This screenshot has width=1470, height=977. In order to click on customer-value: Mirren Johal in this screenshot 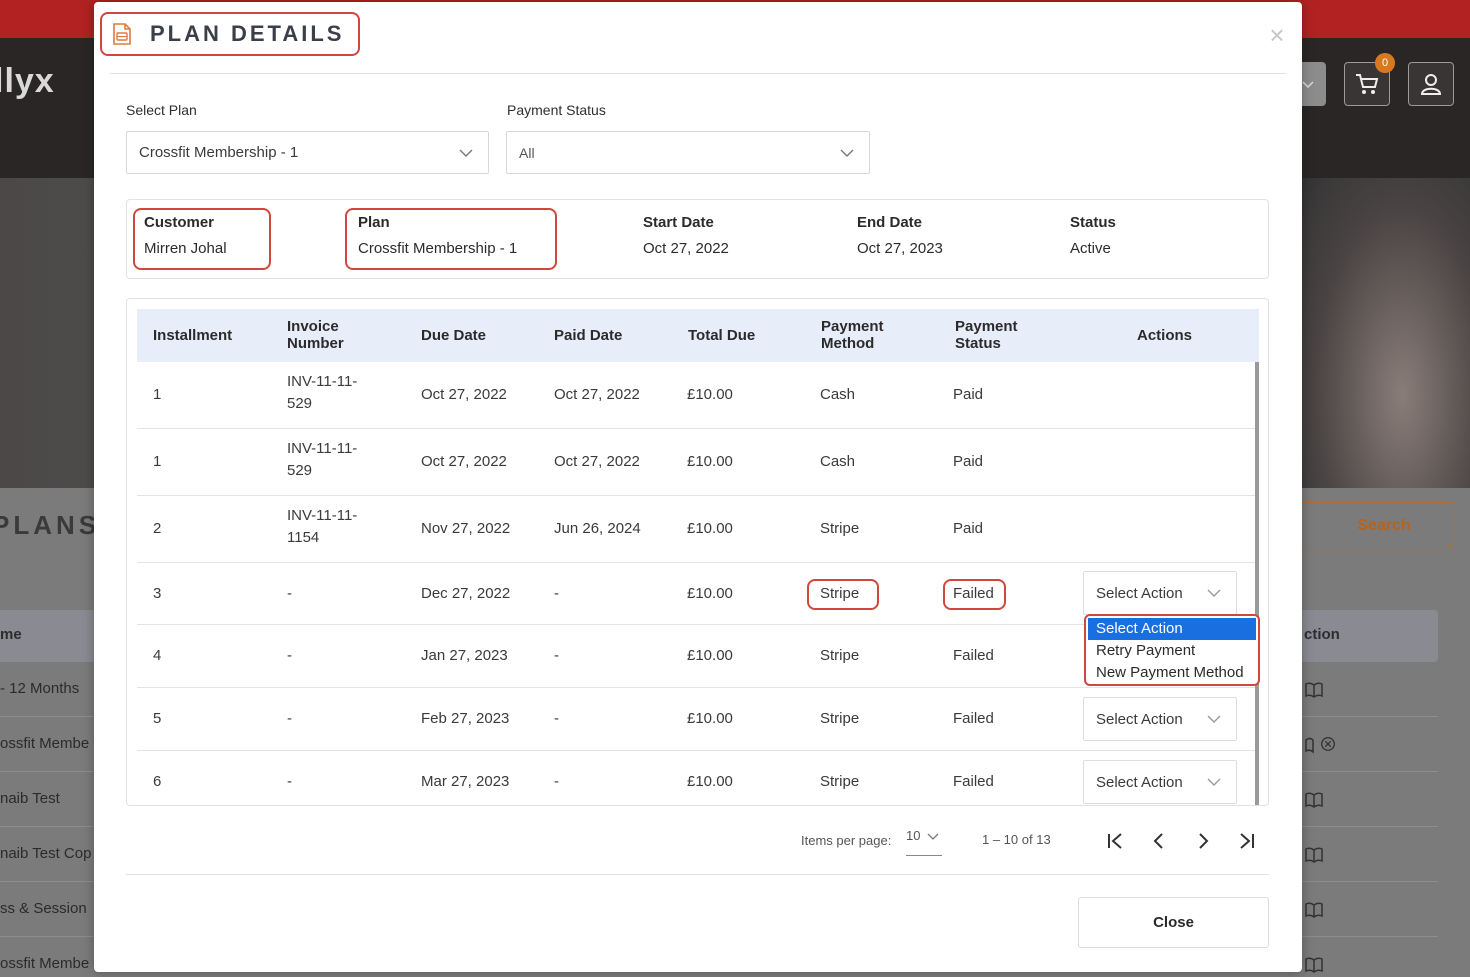, I will do `click(185, 248)`.